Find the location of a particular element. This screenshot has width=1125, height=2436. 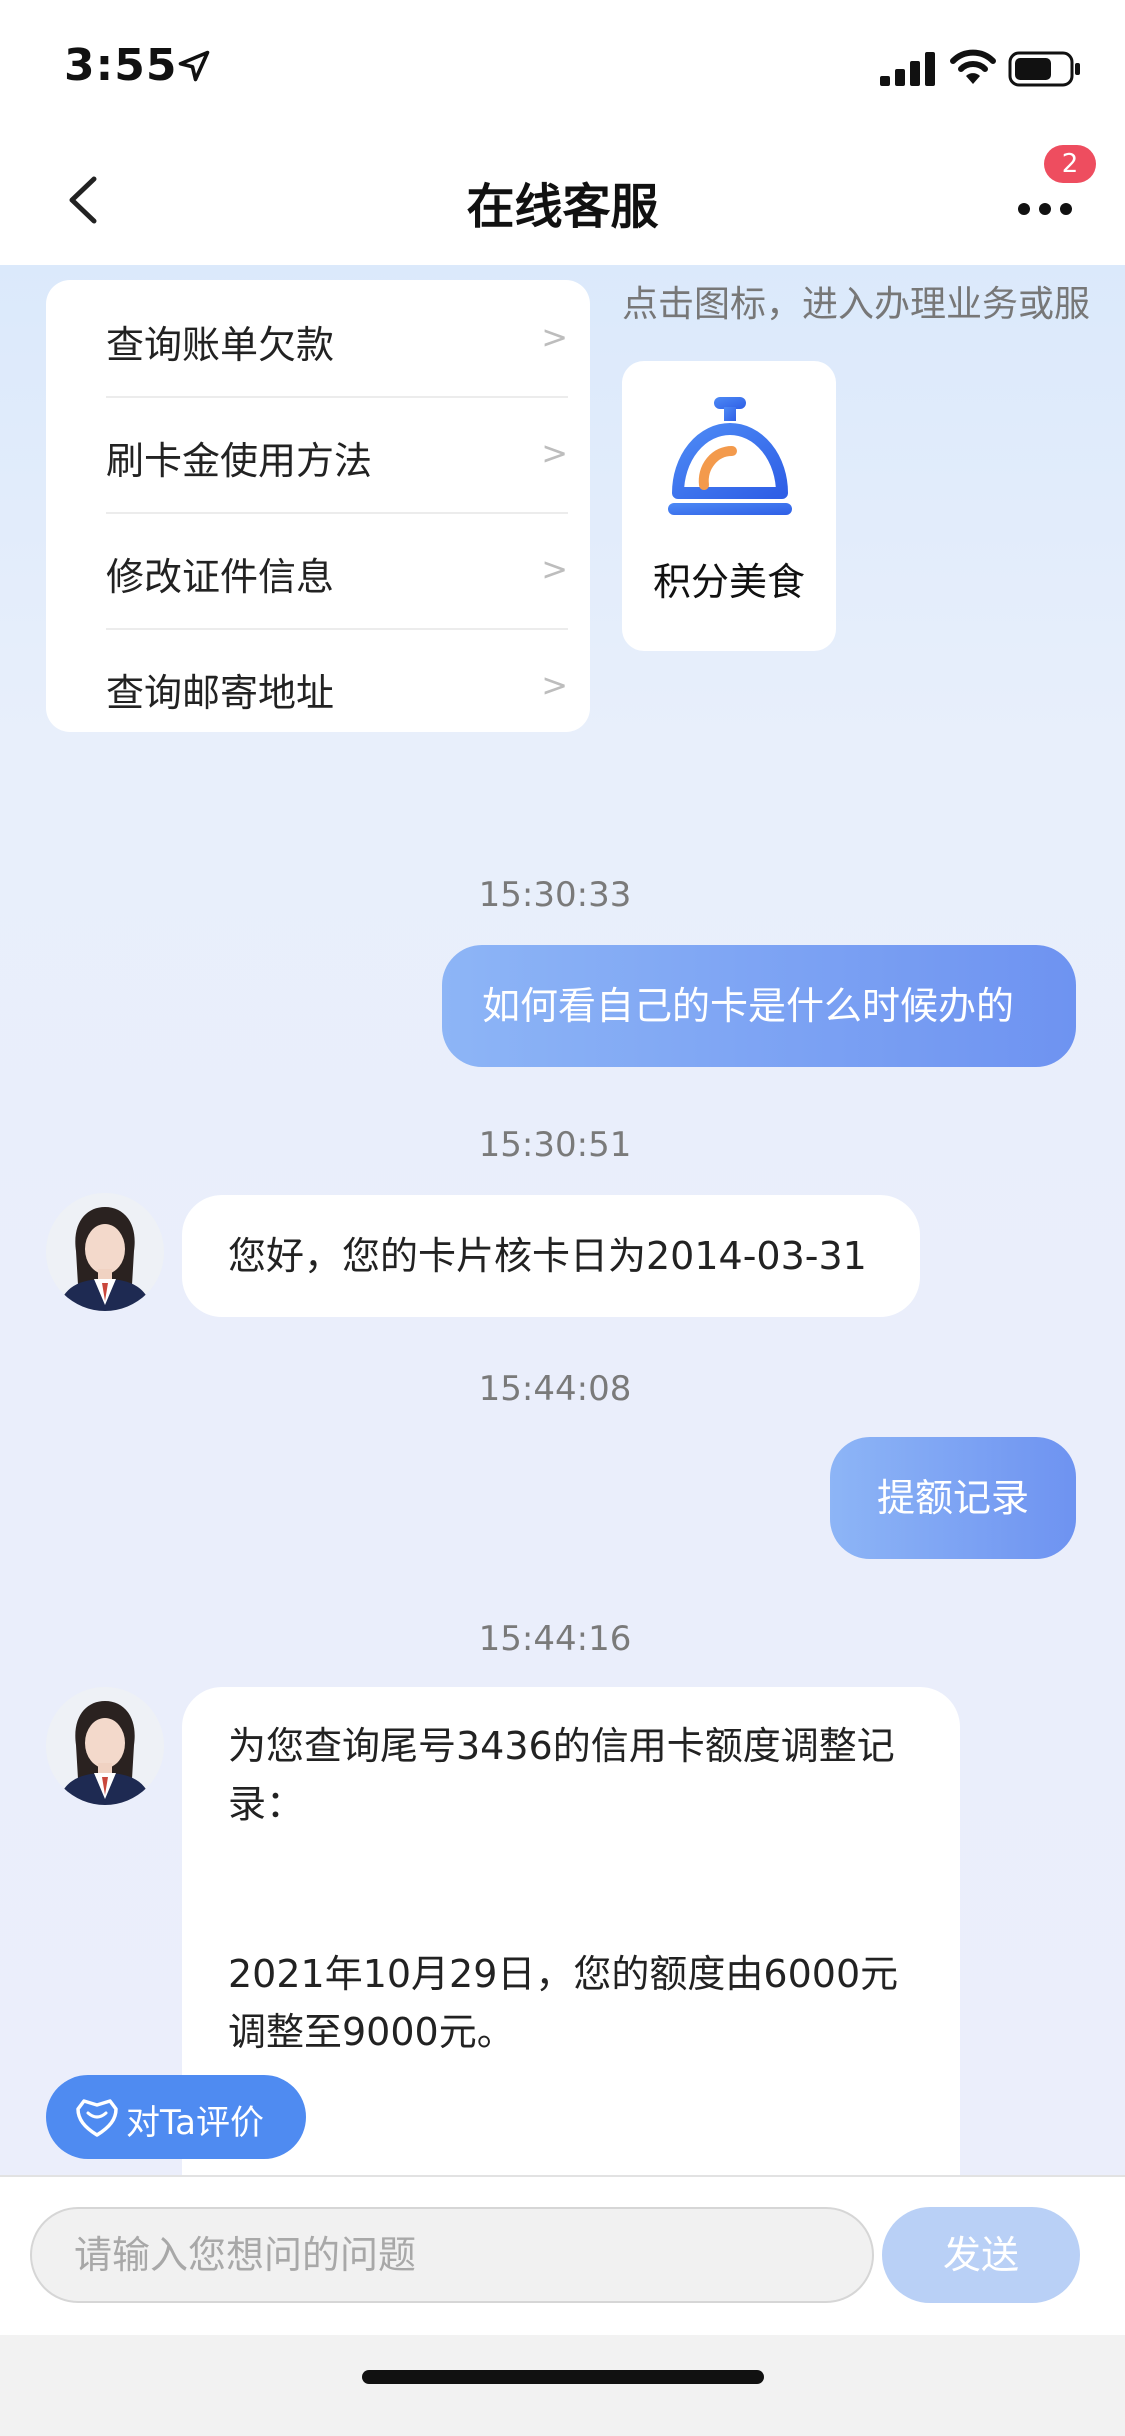

faq-item-mailing-address: 查询邮寄地址 > is located at coordinates (337, 686).